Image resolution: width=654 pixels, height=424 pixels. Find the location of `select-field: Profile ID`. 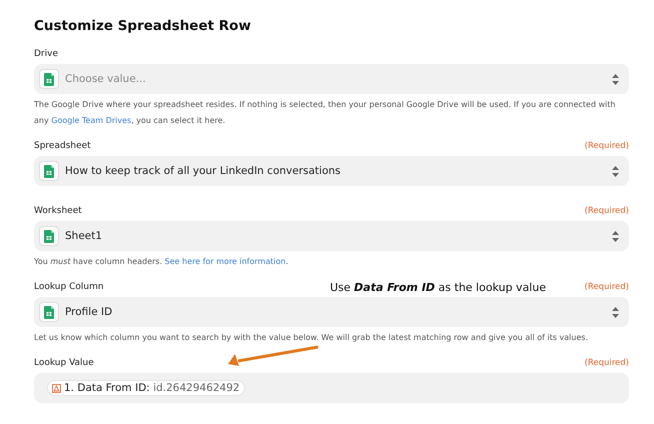

select-field: Profile ID is located at coordinates (331, 312).